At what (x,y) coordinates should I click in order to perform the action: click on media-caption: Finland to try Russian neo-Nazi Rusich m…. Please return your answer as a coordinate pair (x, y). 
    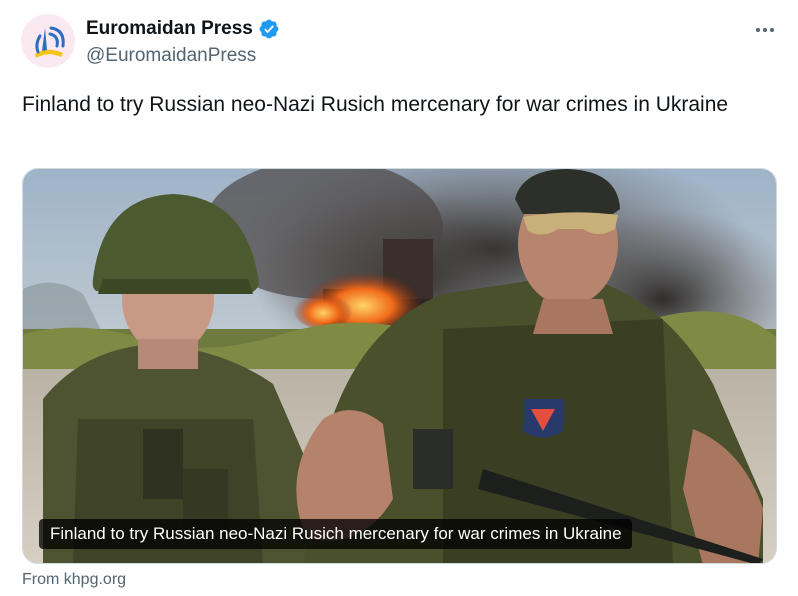
    Looking at the image, I should click on (335, 534).